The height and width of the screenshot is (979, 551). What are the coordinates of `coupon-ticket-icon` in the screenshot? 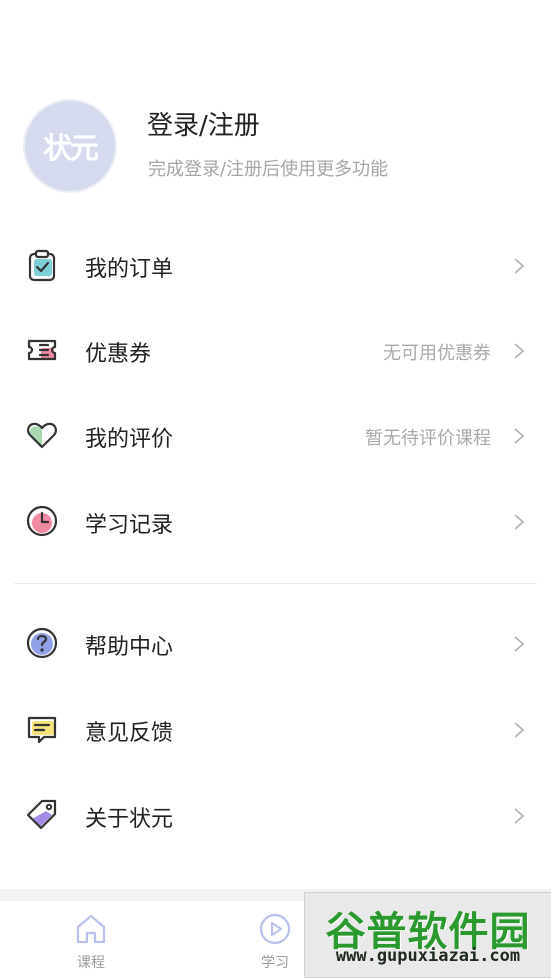 It's located at (42, 350).